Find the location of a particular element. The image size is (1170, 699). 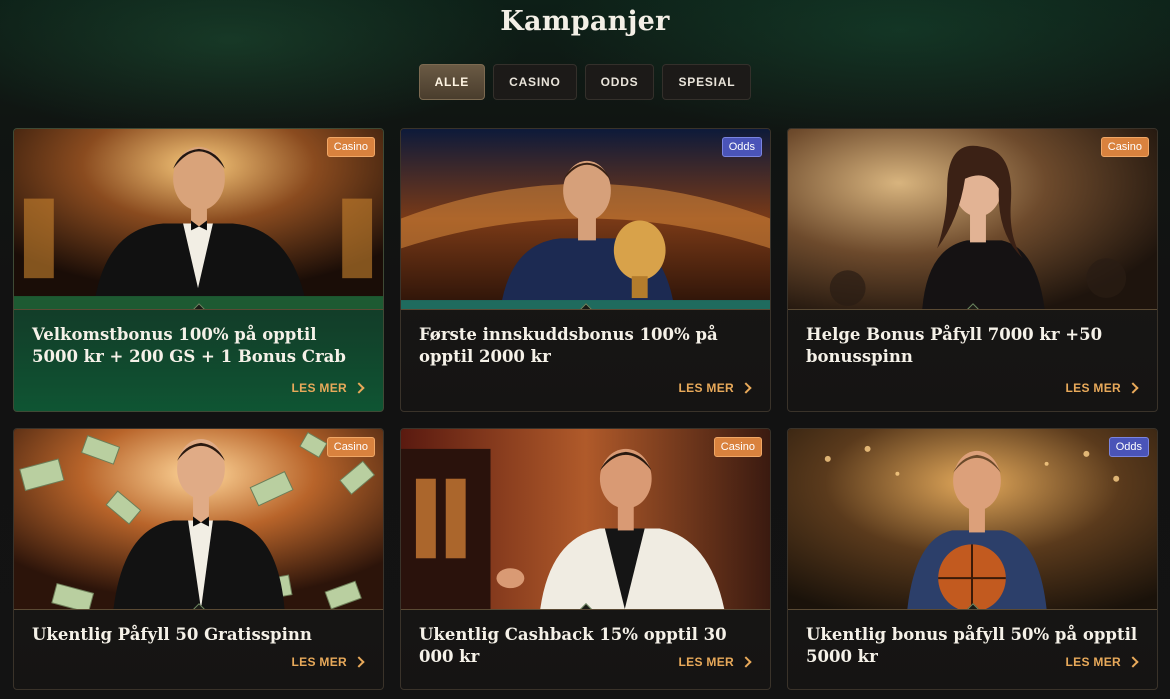

promo-image-tuxedo-man: Casino is located at coordinates (198, 219).